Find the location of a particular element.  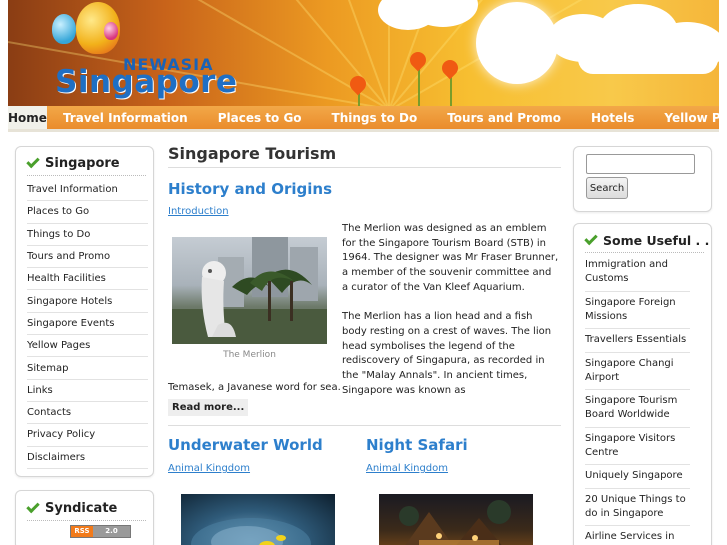

useful-link-changi-airport: Singapore Changi Airport is located at coordinates (637, 371).